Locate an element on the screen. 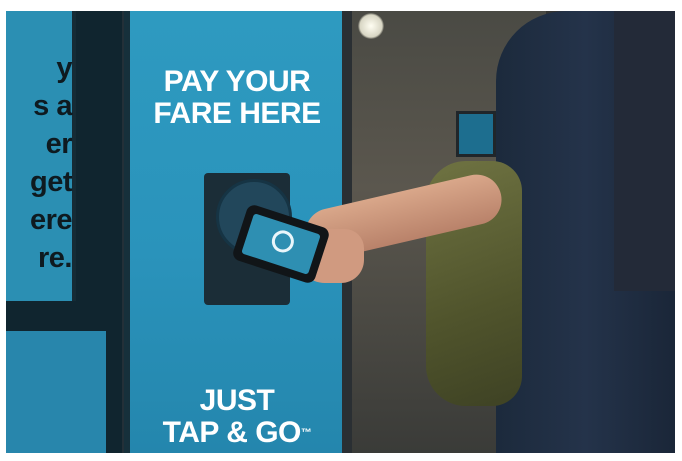 Image resolution: width=682 pixels, height=461 pixels. left-screen-text: y s a er get ere re. is located at coordinates (51, 163).